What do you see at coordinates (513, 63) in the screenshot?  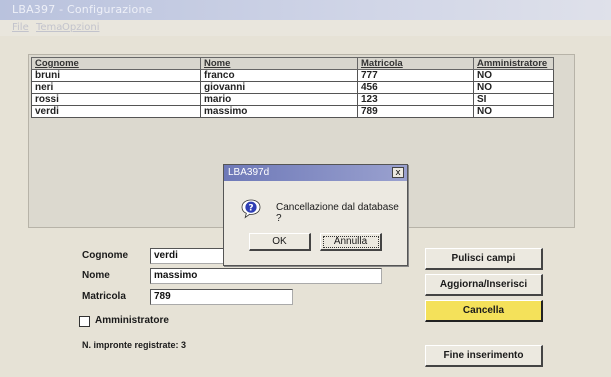 I see `column-header-amministratore: Amministratore` at bounding box center [513, 63].